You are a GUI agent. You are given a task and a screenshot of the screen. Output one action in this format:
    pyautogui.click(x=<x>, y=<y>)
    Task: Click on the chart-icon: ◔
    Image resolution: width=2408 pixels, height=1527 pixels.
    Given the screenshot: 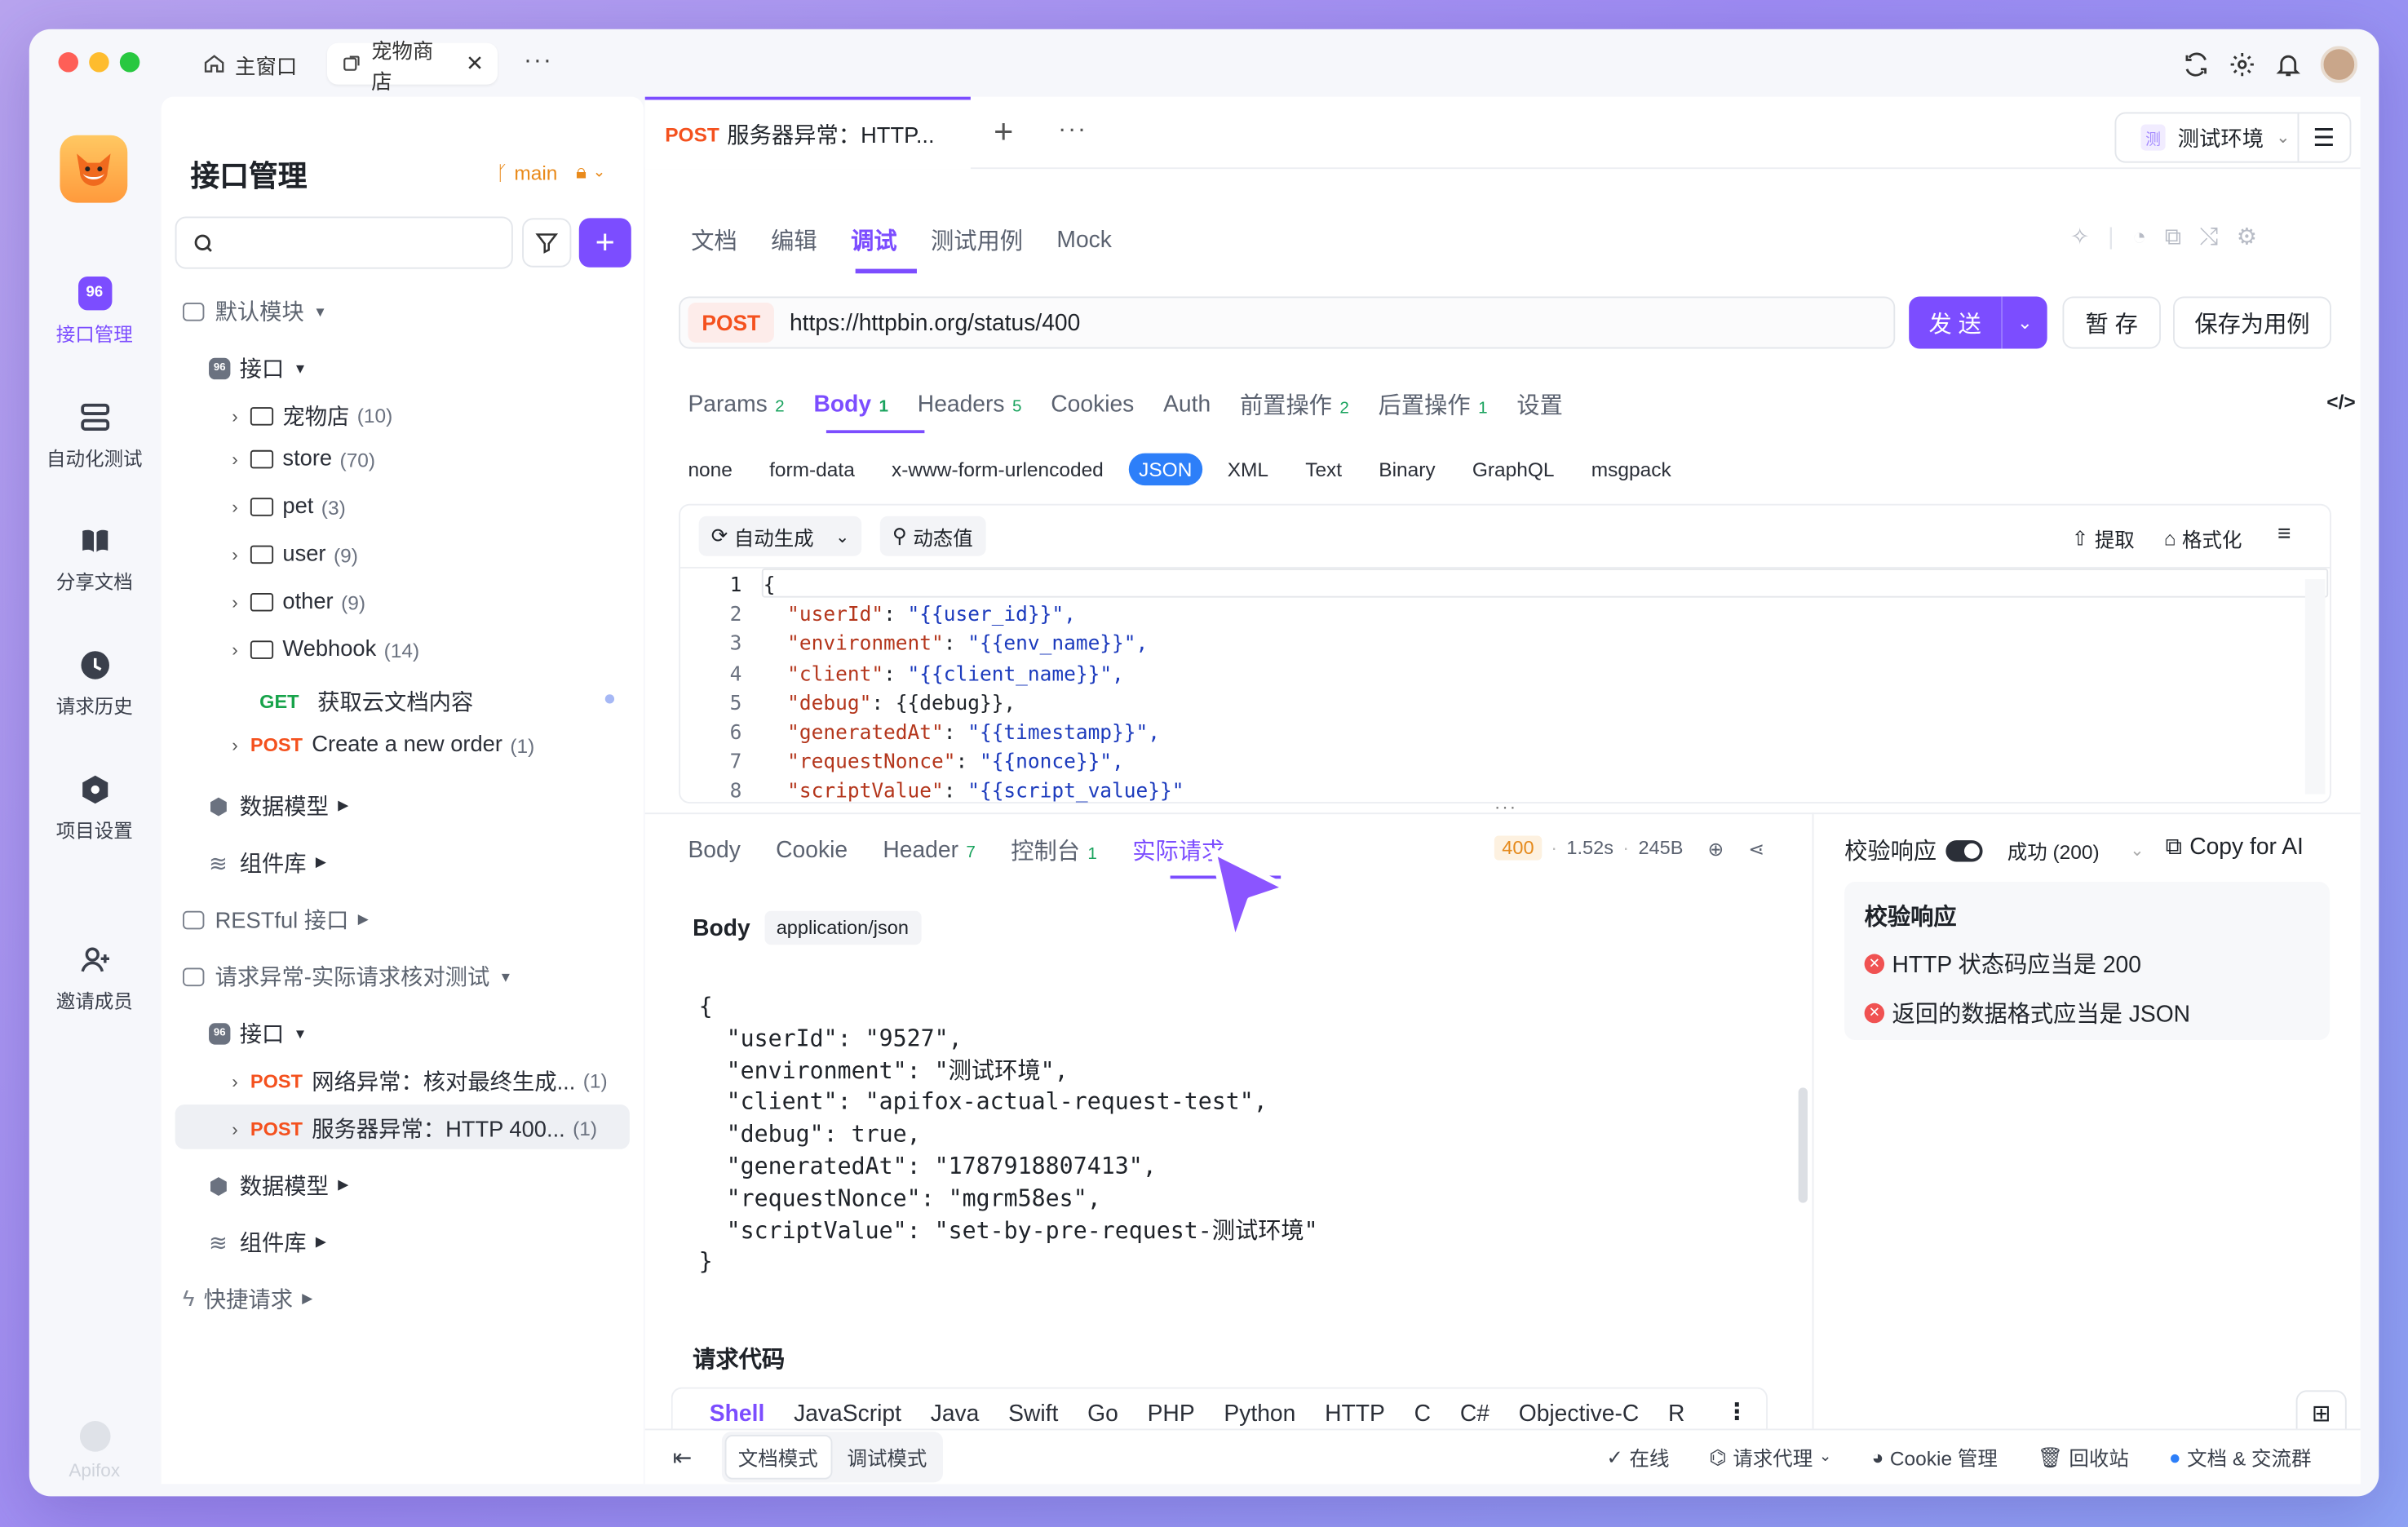 What is the action you would take?
    pyautogui.click(x=2139, y=237)
    